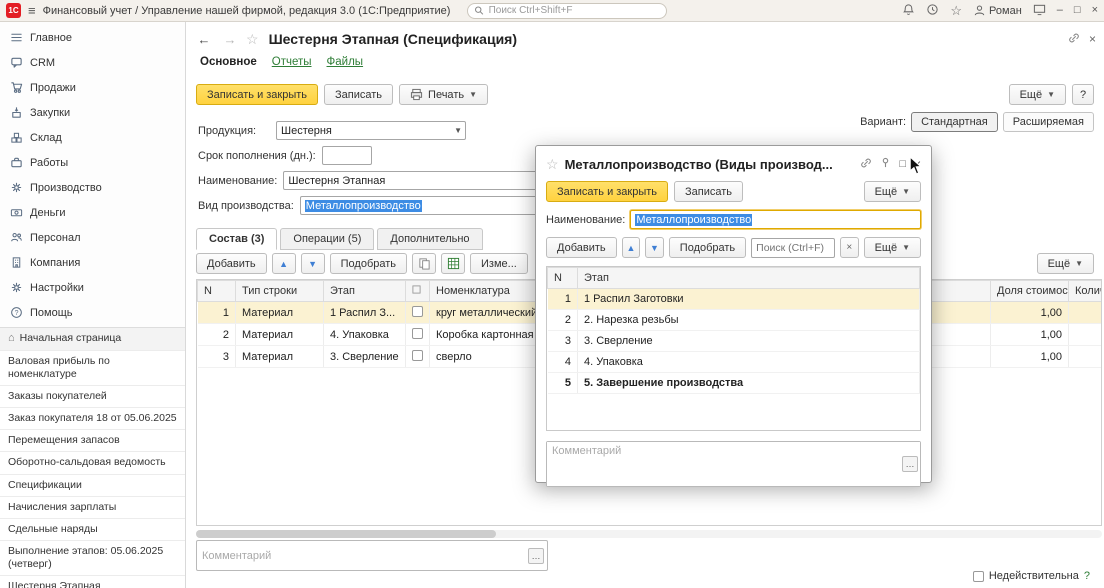 This screenshot has width=1104, height=588. What do you see at coordinates (1065, 263) in the screenshot?
I see `table-more-button: Ещё ▼` at bounding box center [1065, 263].